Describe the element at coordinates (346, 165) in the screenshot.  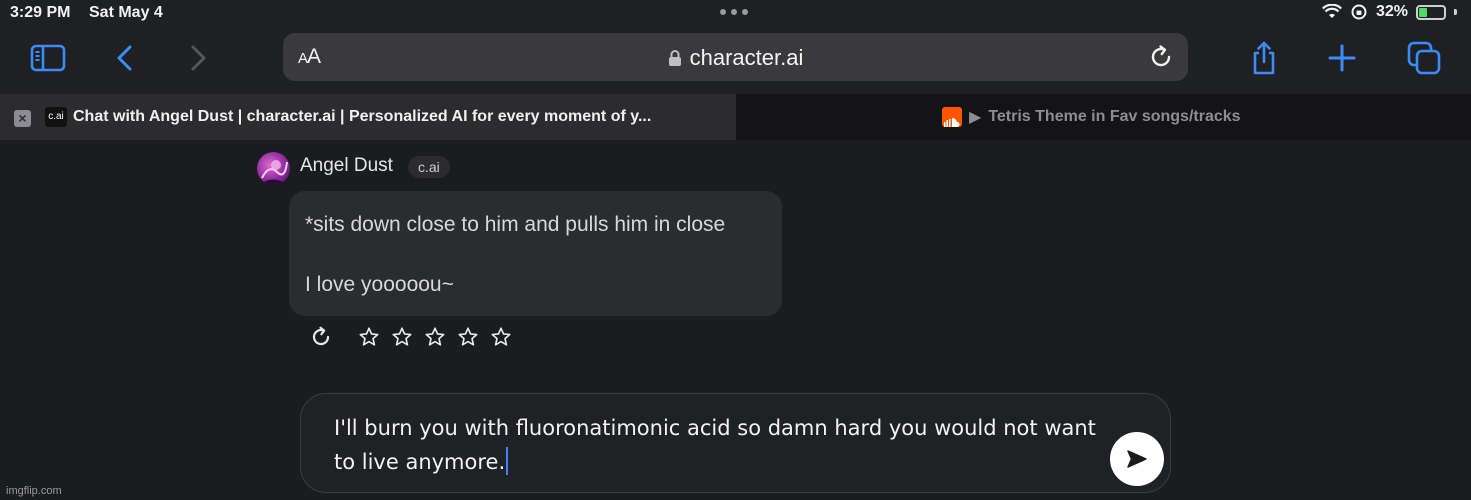
I see `character-name: Angel Dust` at that location.